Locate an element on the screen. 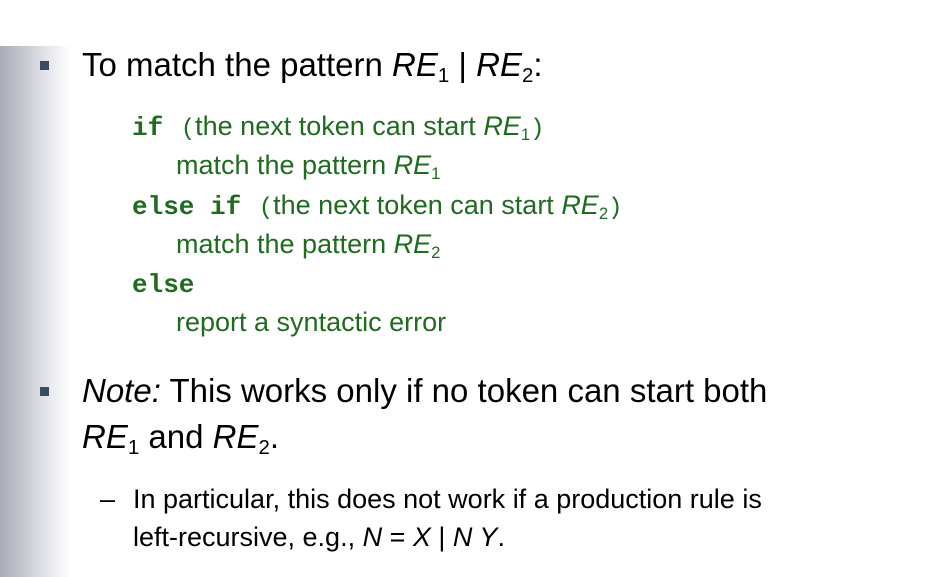 This screenshot has width=950, height=577. code-line-else: else is located at coordinates (163, 284).